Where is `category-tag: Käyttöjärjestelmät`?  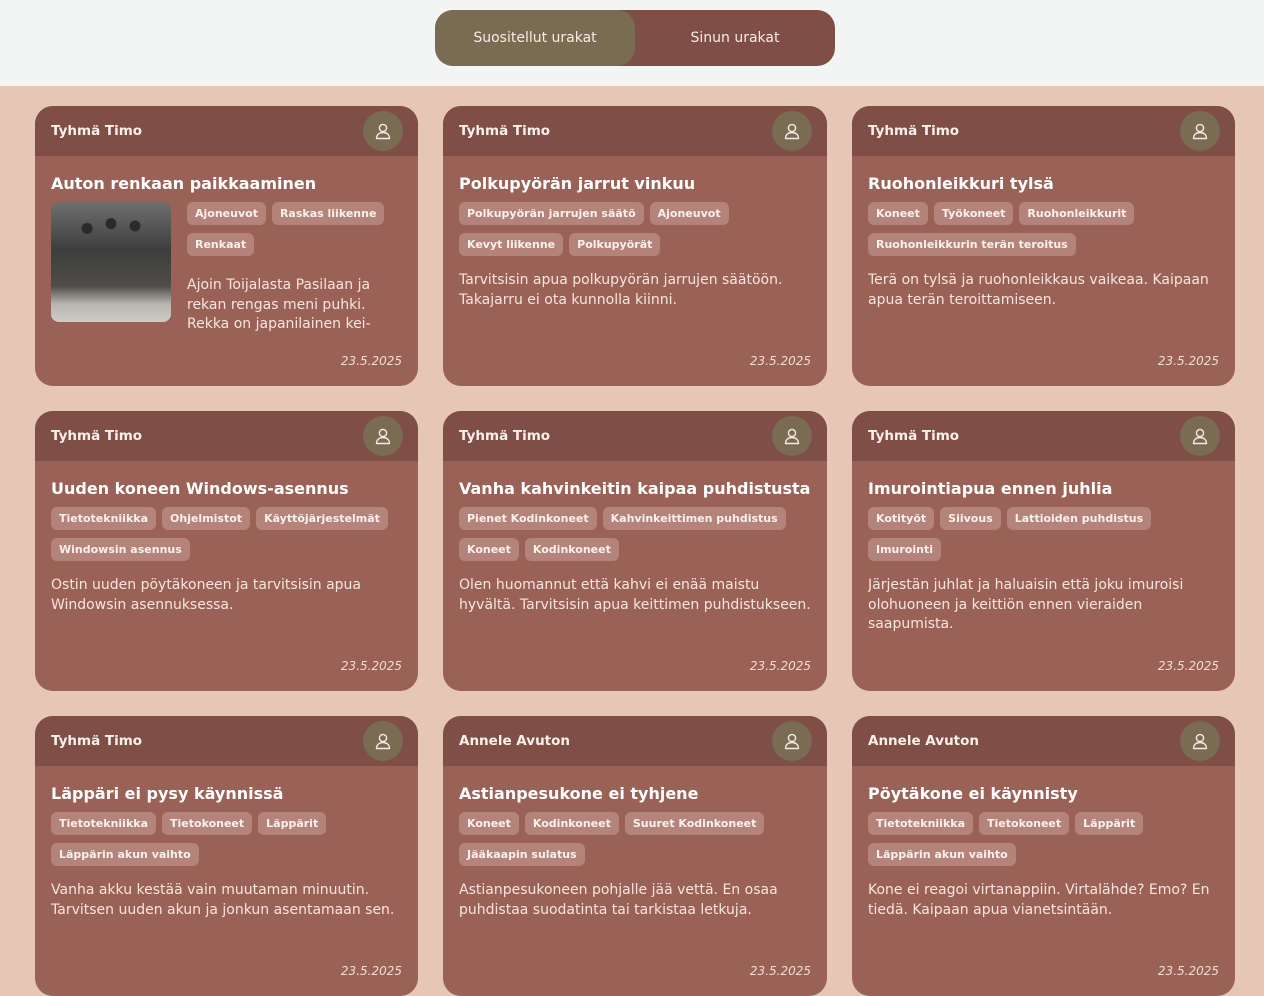 category-tag: Käyttöjärjestelmät is located at coordinates (322, 518).